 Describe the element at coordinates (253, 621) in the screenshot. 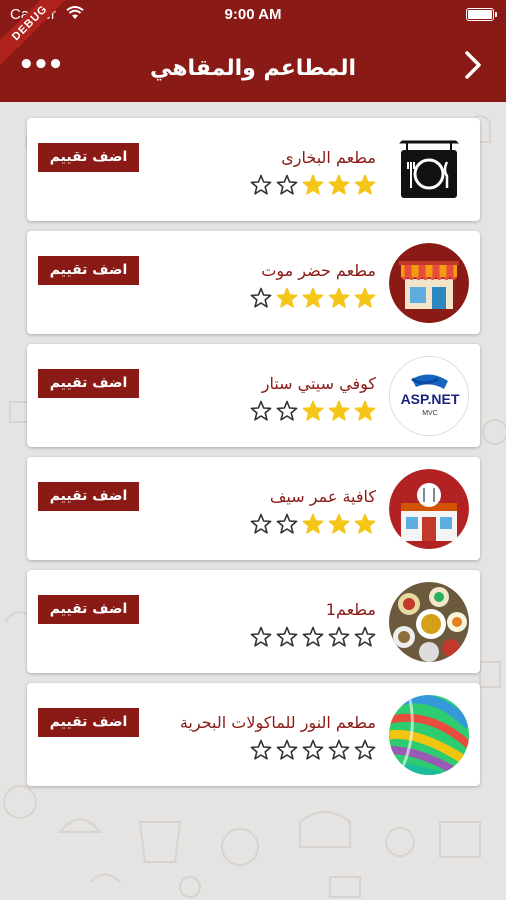

I see `restaurant-card: اضف تقييم مطعم1` at that location.